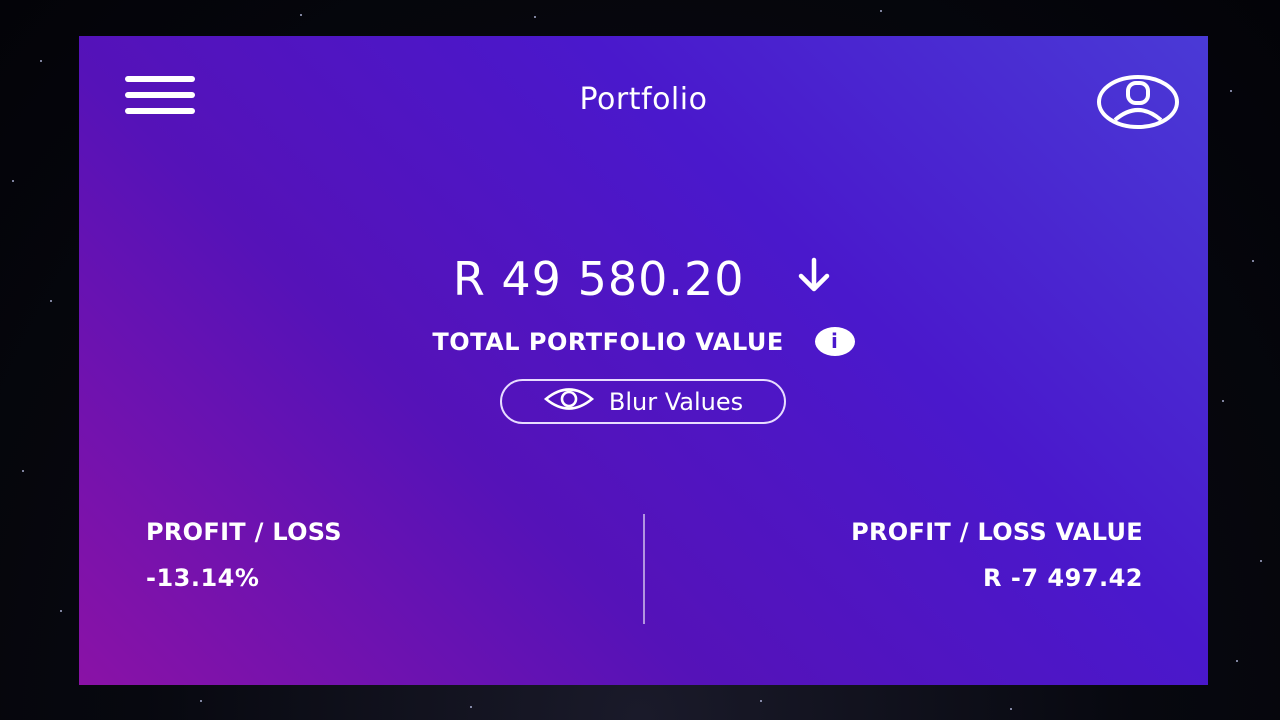 This screenshot has height=720, width=1280. I want to click on total-portfolio-label: TOTAL PORTFOLIO VALUE, so click(608, 342).